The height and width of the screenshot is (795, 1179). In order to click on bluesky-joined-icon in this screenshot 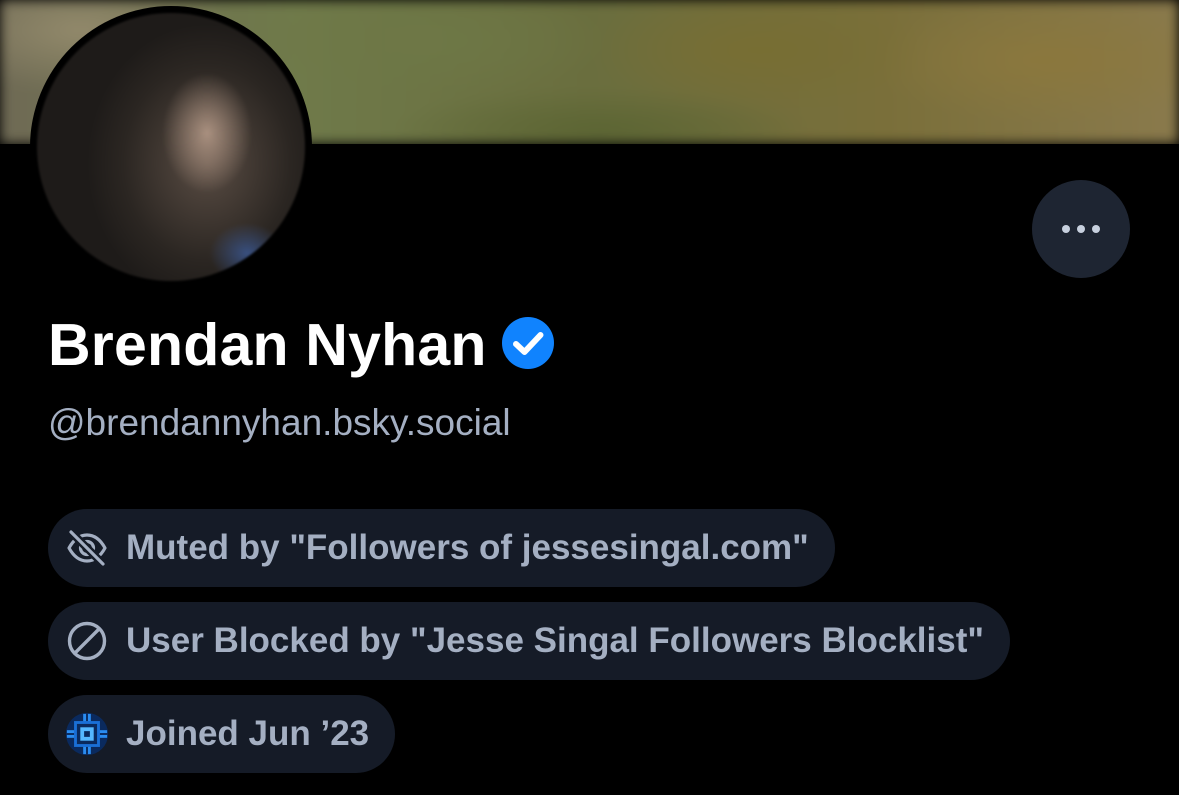, I will do `click(87, 734)`.